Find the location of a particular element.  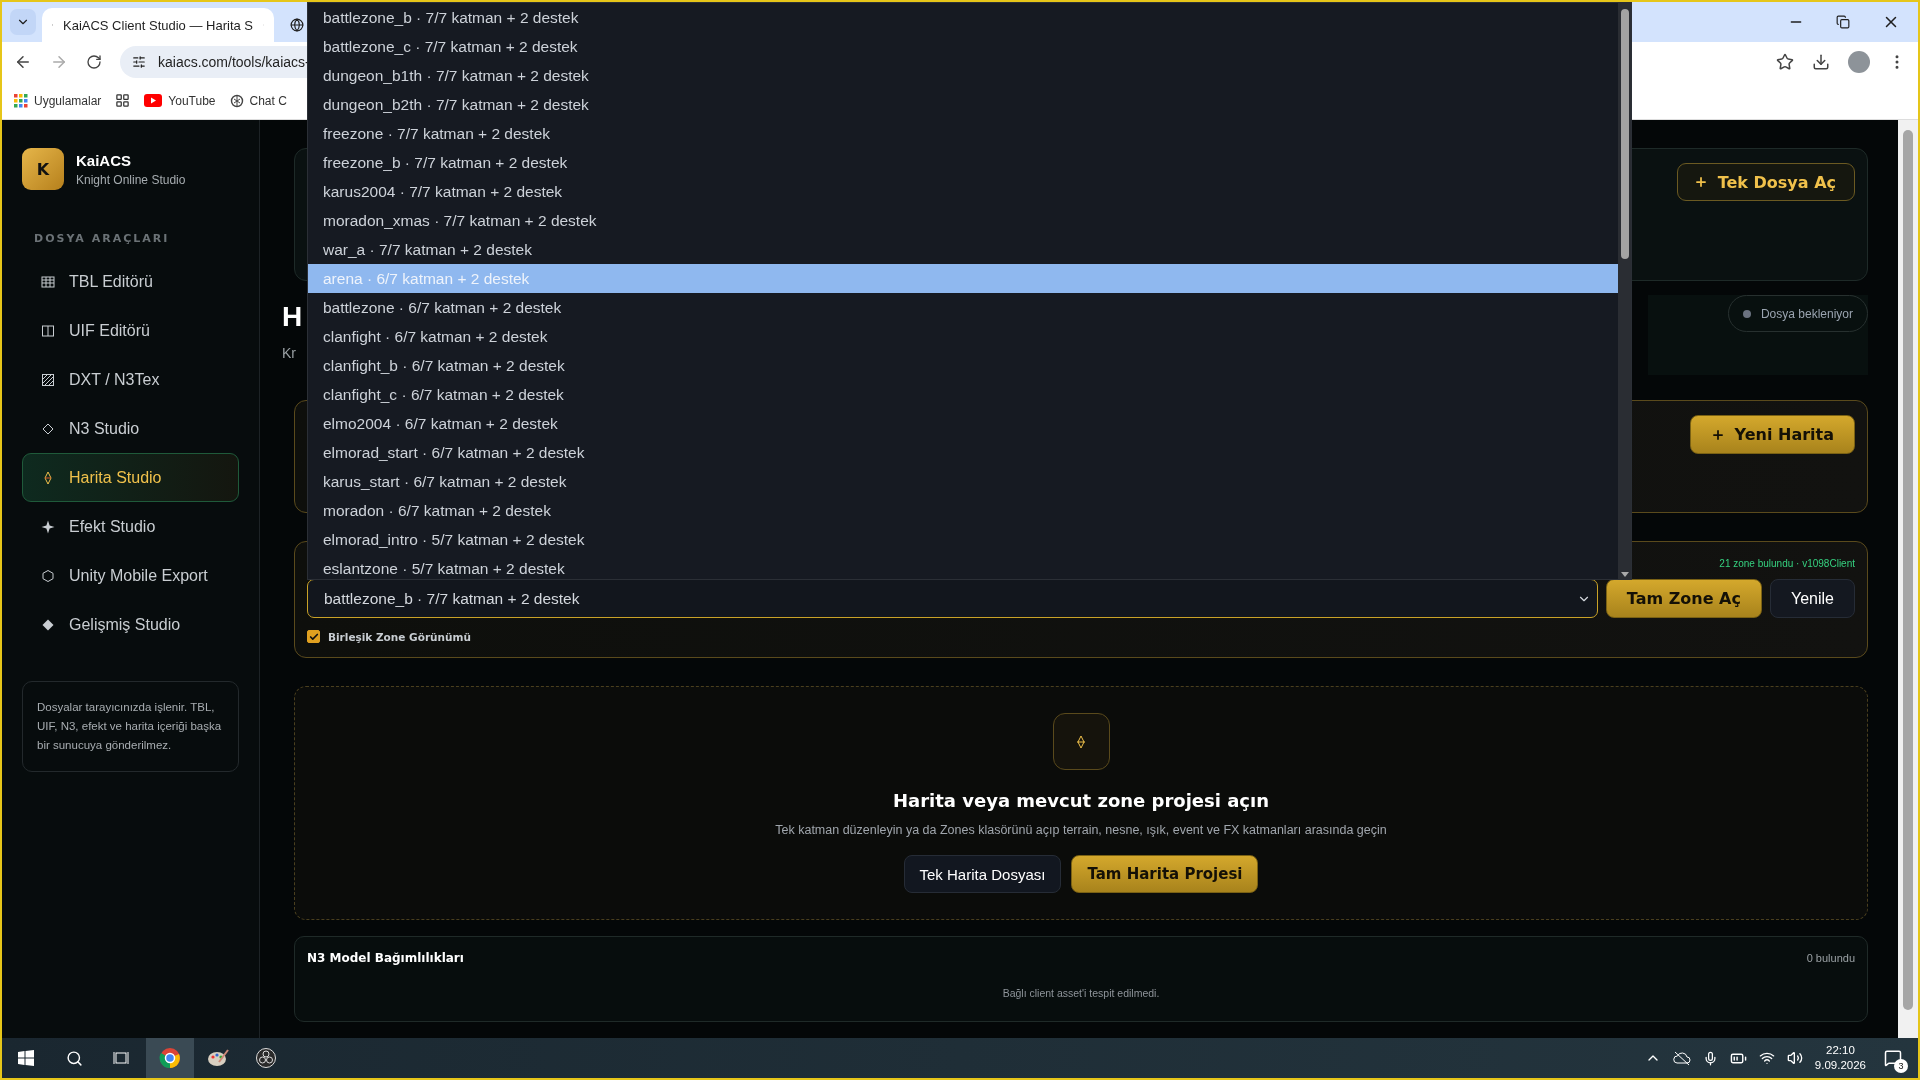

checkbox-label: Birleşik Zone Görünümü is located at coordinates (399, 636).